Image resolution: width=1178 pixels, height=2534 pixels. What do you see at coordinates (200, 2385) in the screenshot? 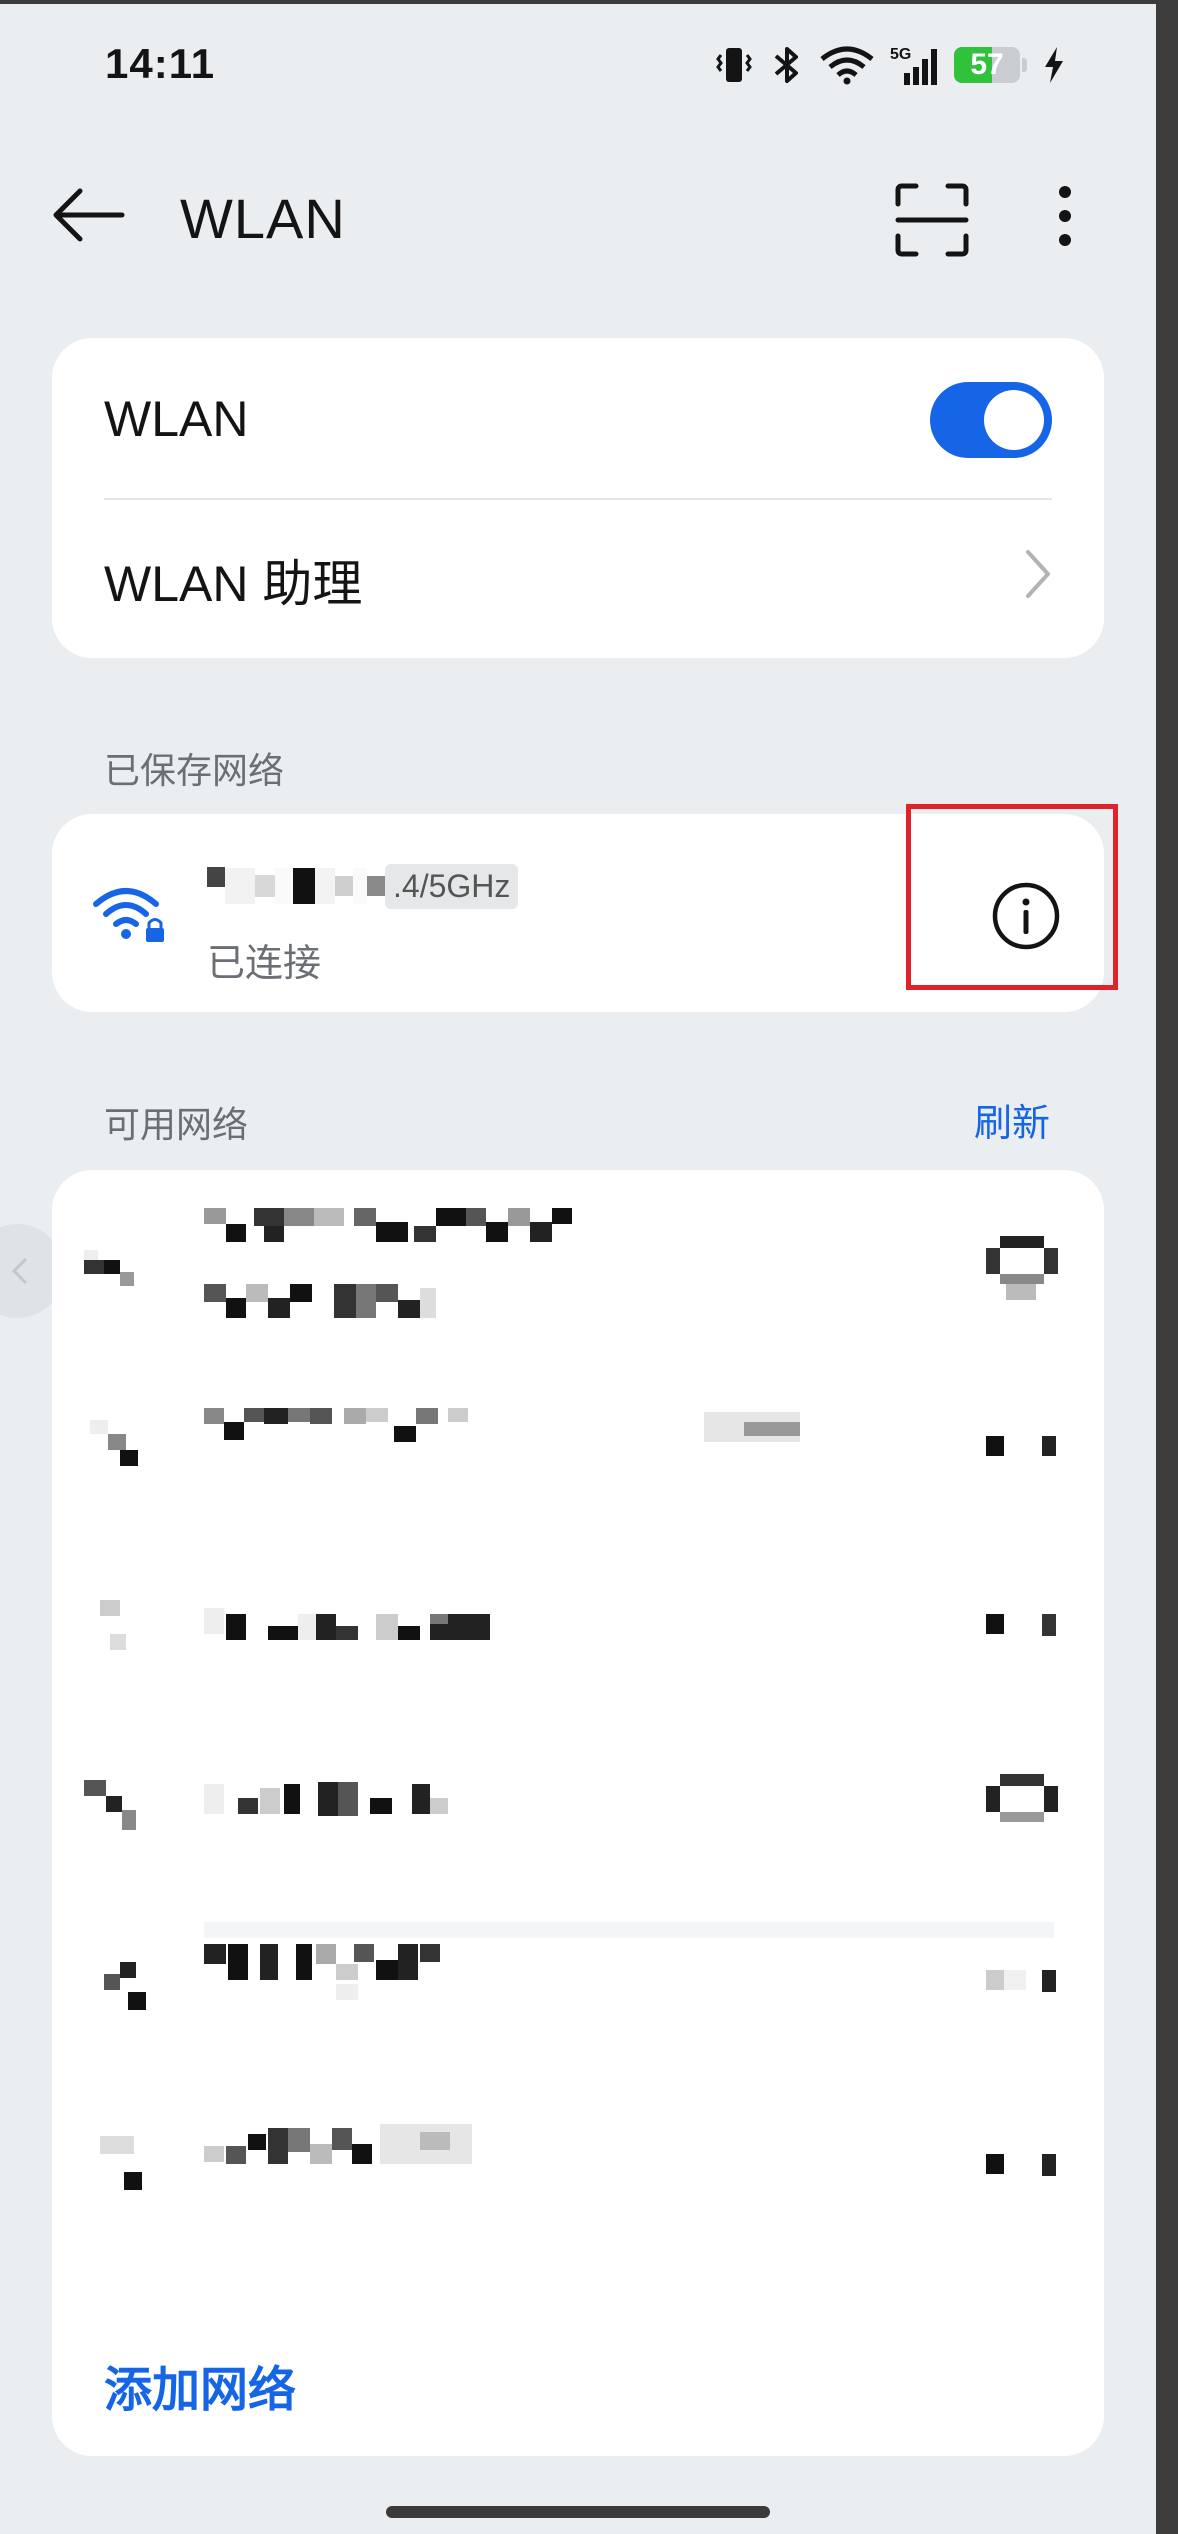
I see `add-network-button: 添加网络` at bounding box center [200, 2385].